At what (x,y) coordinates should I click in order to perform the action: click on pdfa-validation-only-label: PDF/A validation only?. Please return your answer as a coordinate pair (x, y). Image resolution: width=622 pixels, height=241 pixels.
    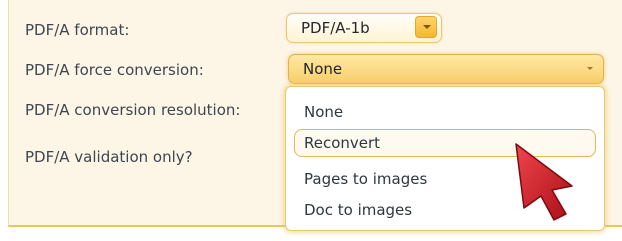
    Looking at the image, I should click on (109, 157).